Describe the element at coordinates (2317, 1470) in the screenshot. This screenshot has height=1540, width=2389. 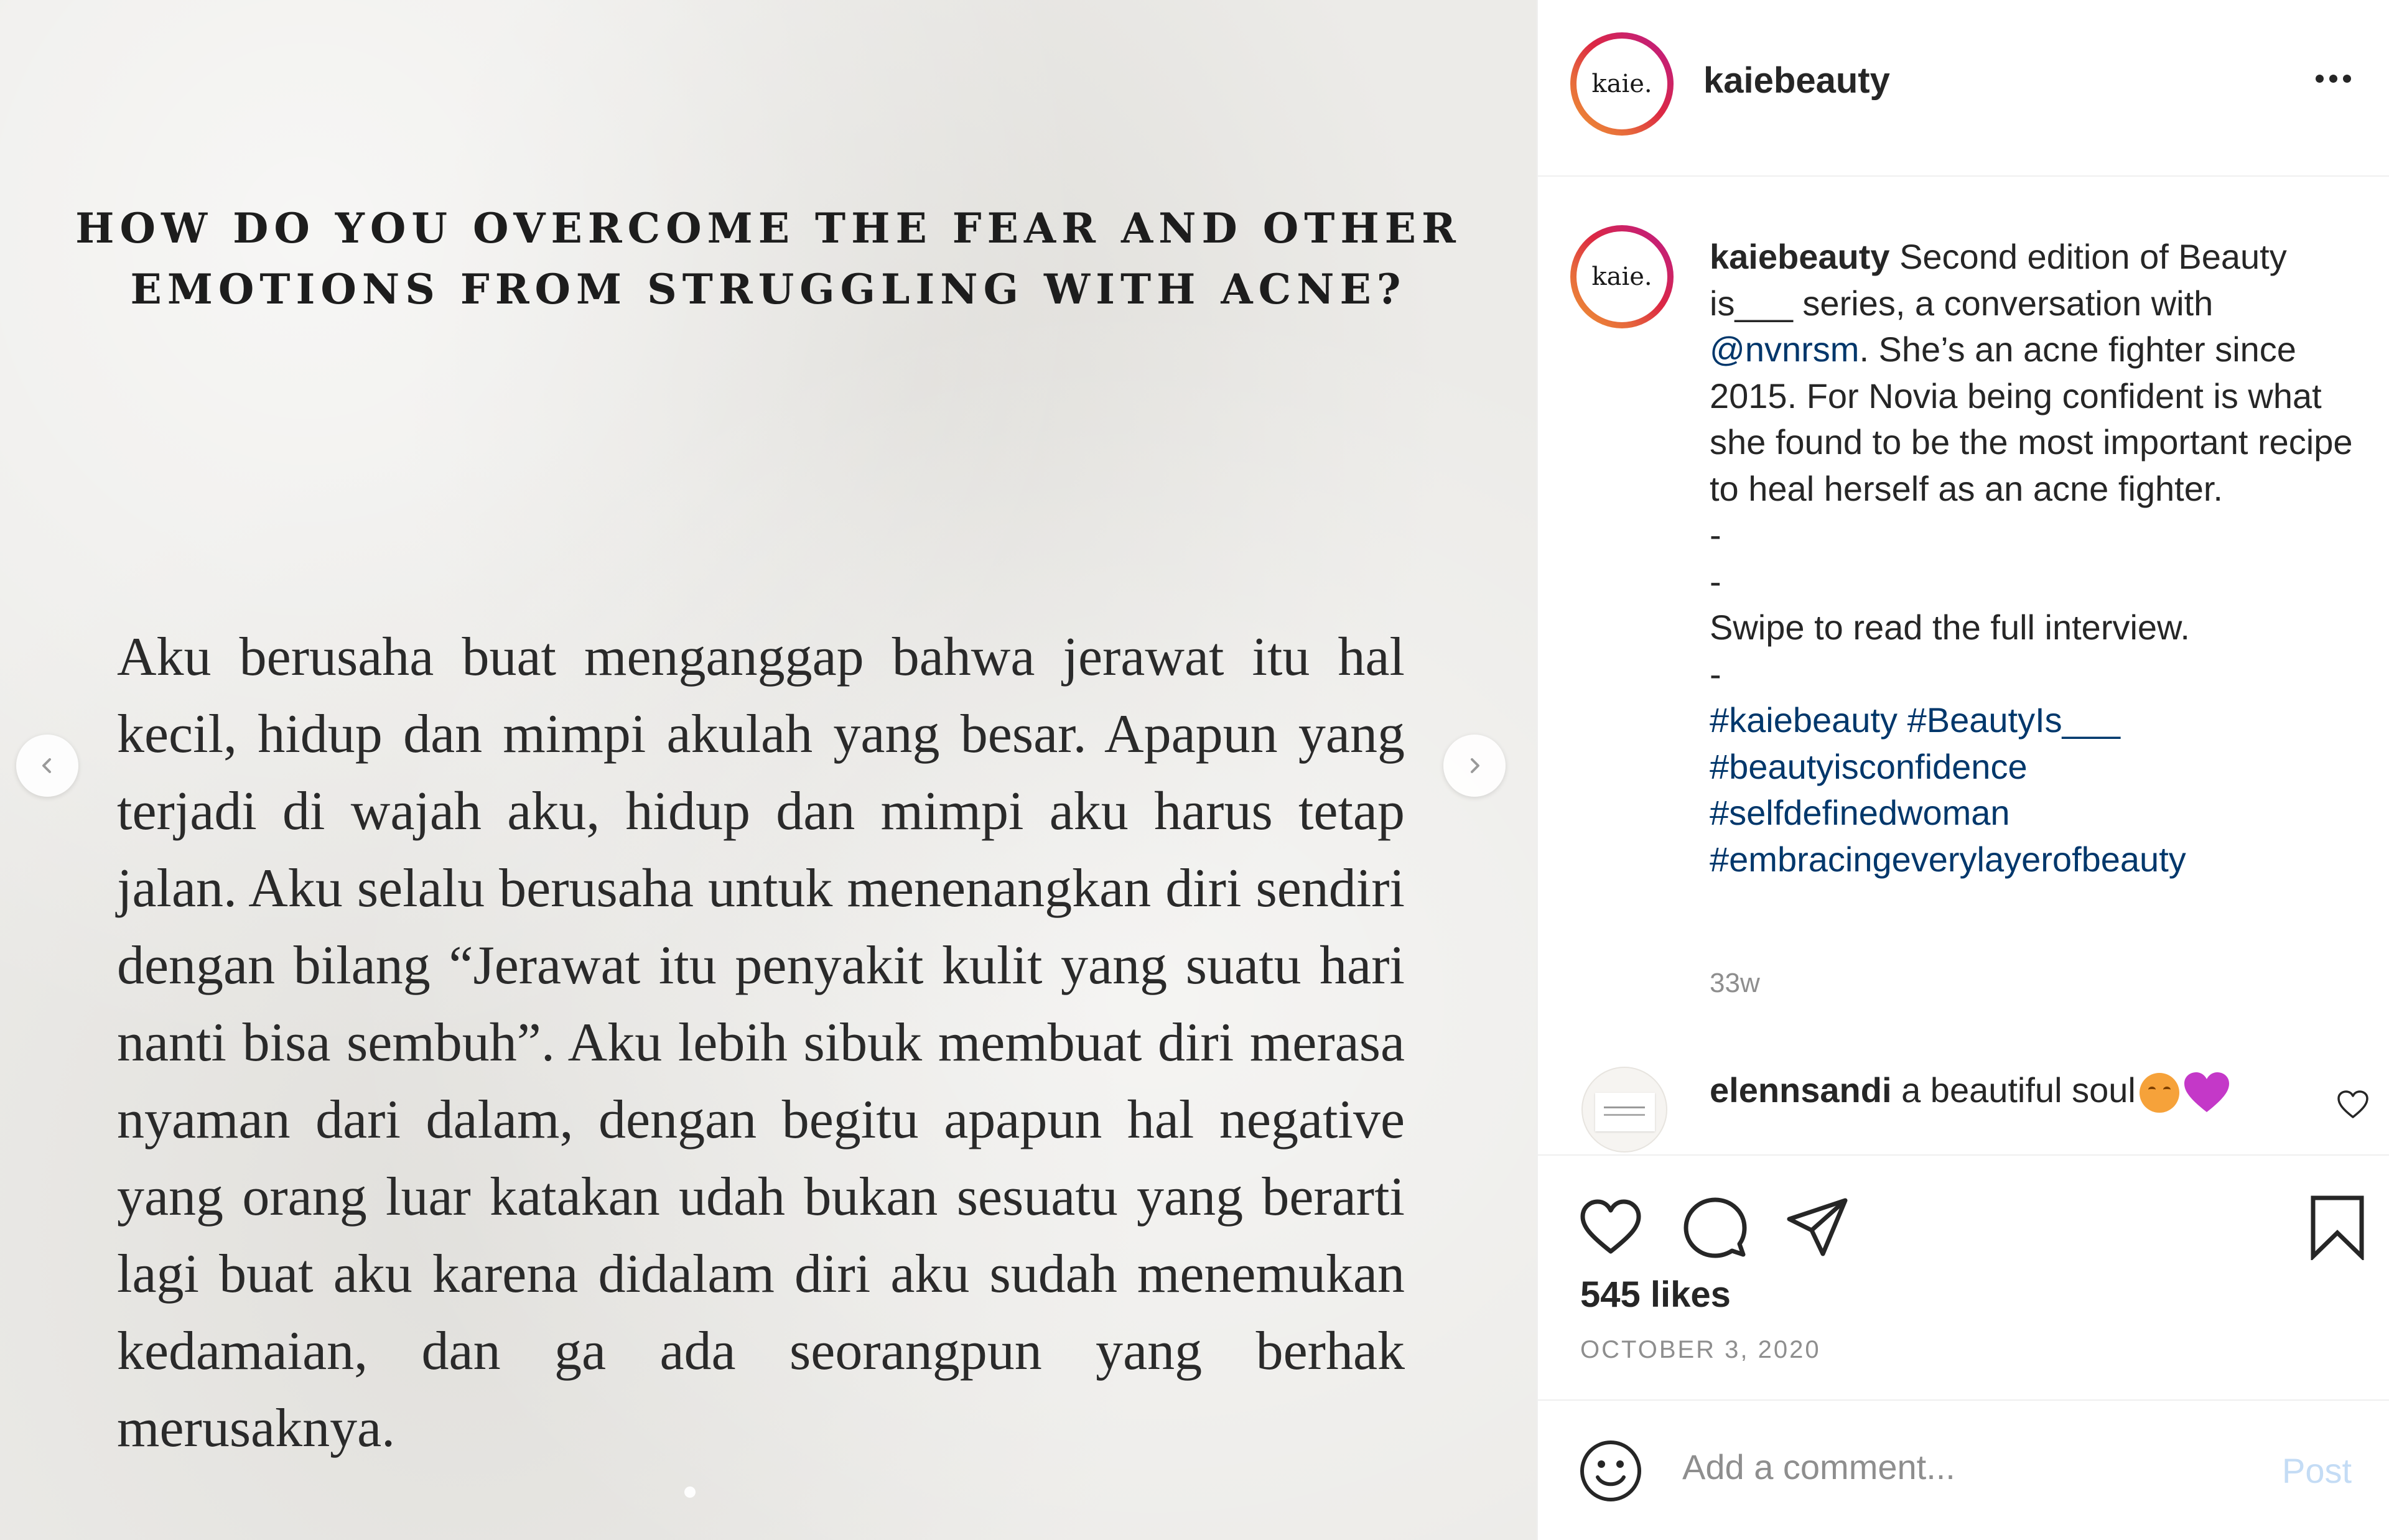
I see `post-comment-button: Post` at that location.